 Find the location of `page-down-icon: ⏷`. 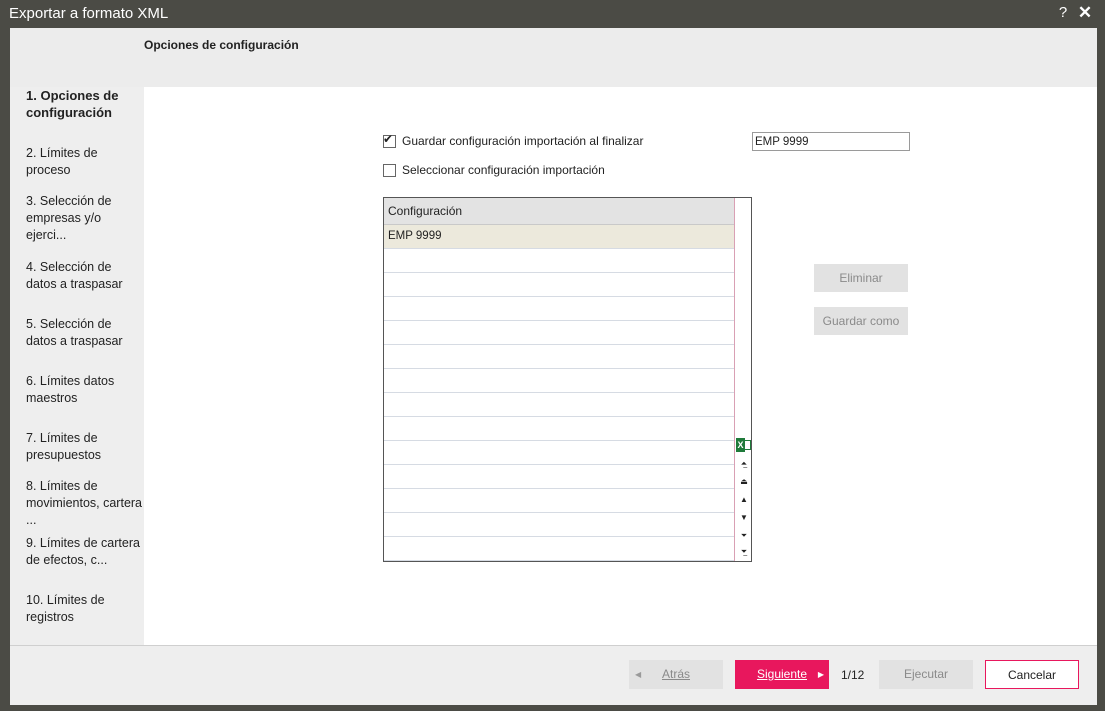

page-down-icon: ⏷ is located at coordinates (744, 536).